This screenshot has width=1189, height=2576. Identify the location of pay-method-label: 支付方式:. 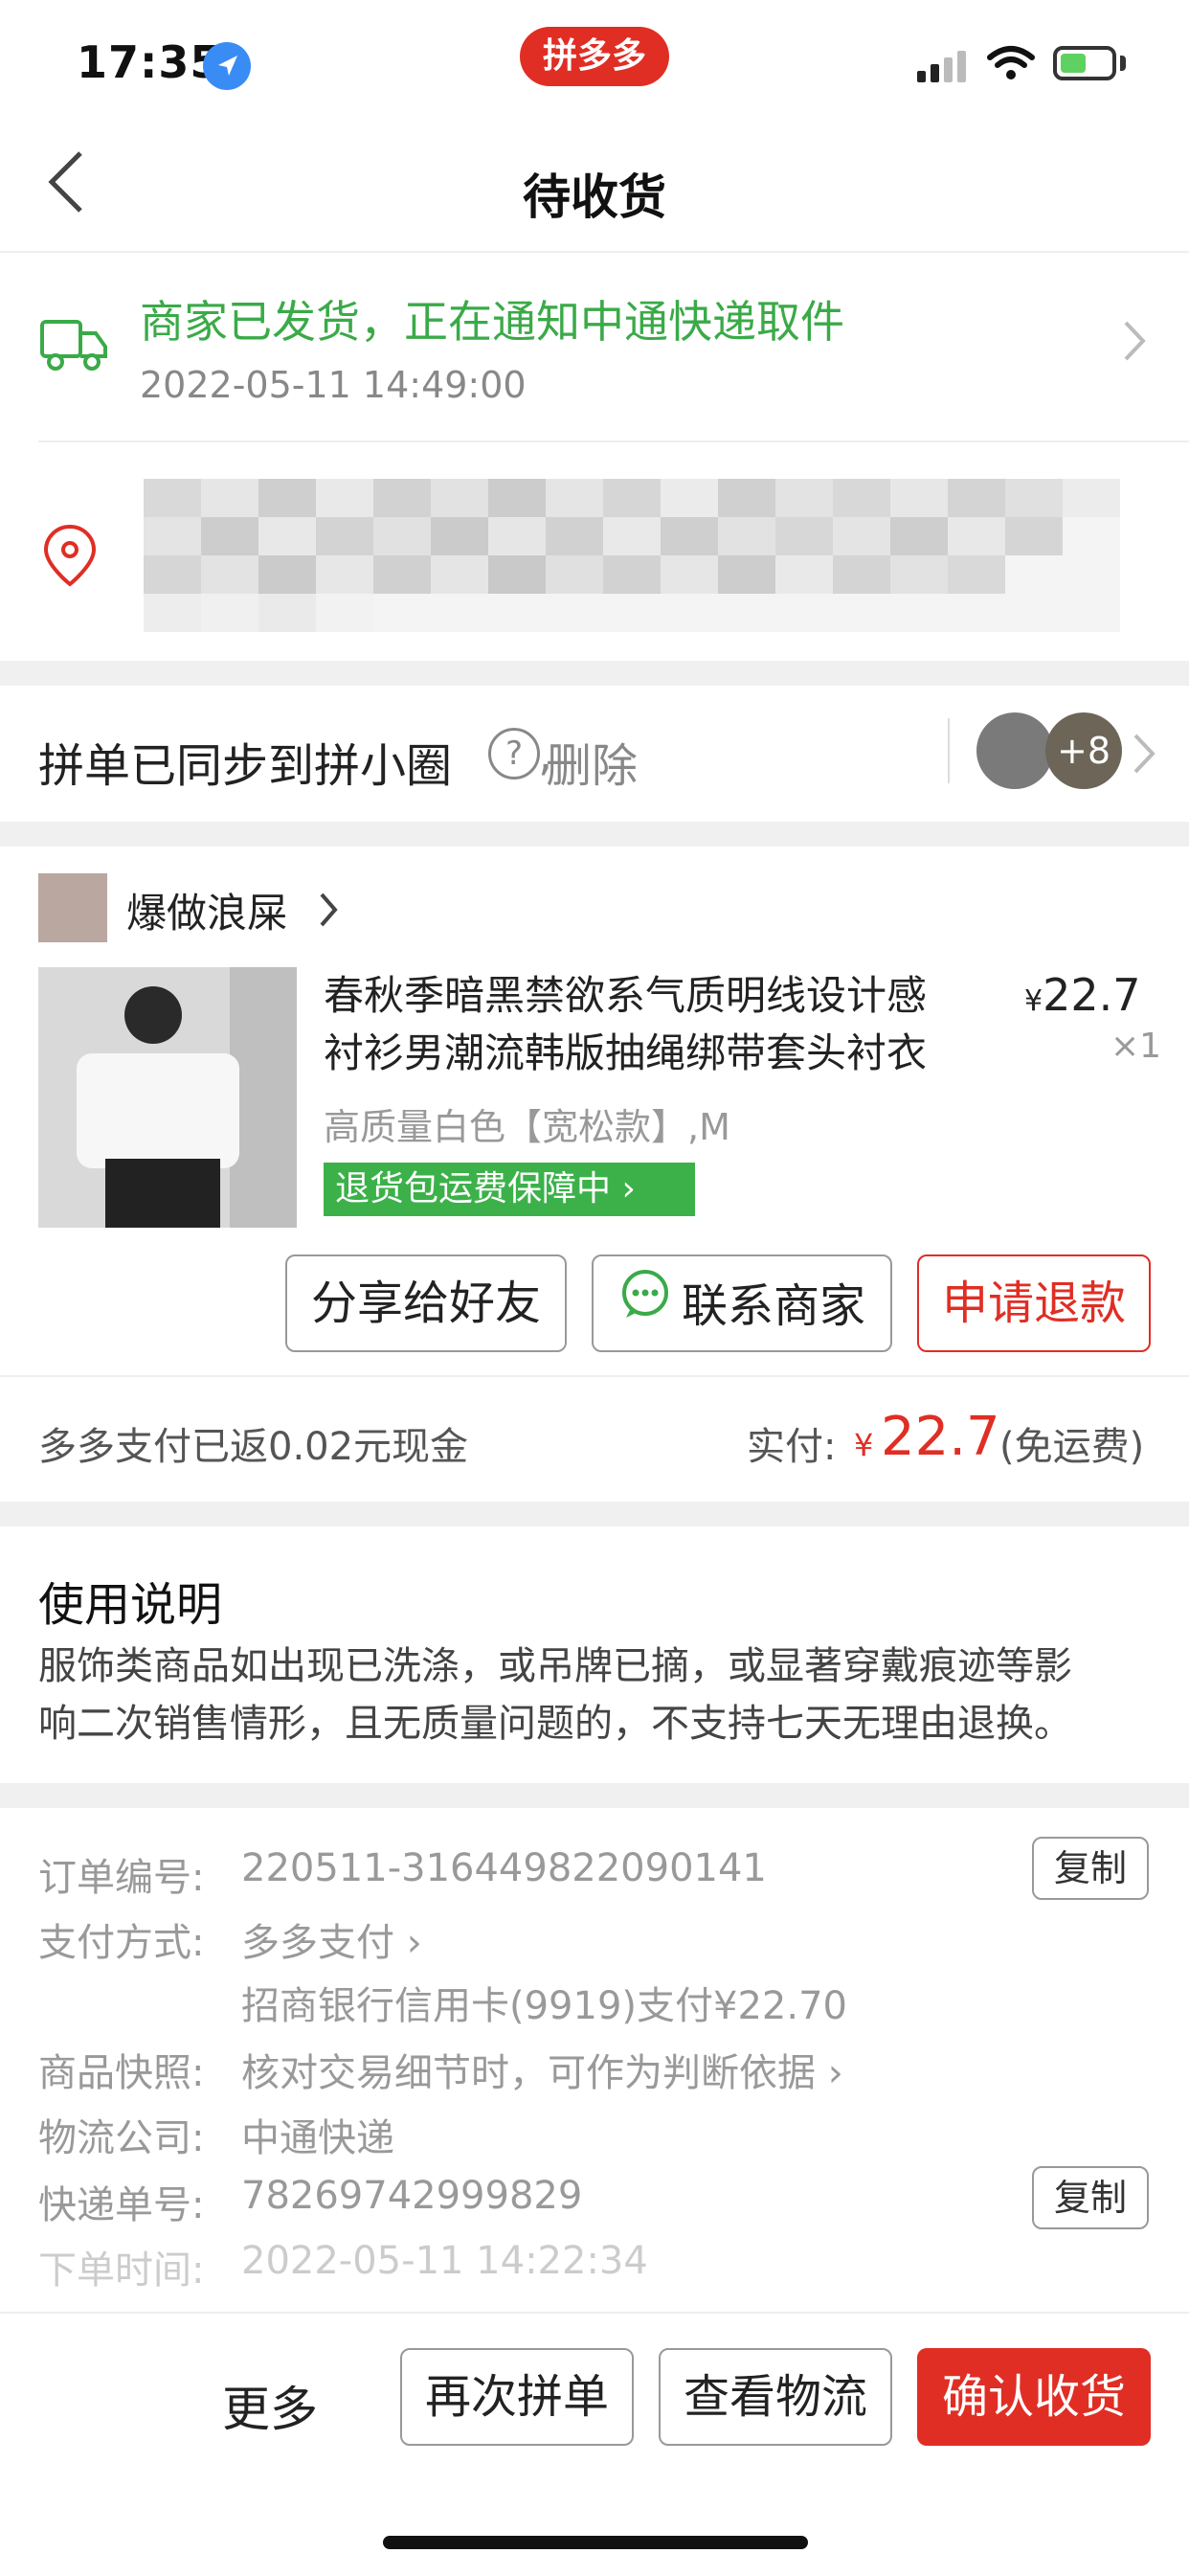
(121, 1943).